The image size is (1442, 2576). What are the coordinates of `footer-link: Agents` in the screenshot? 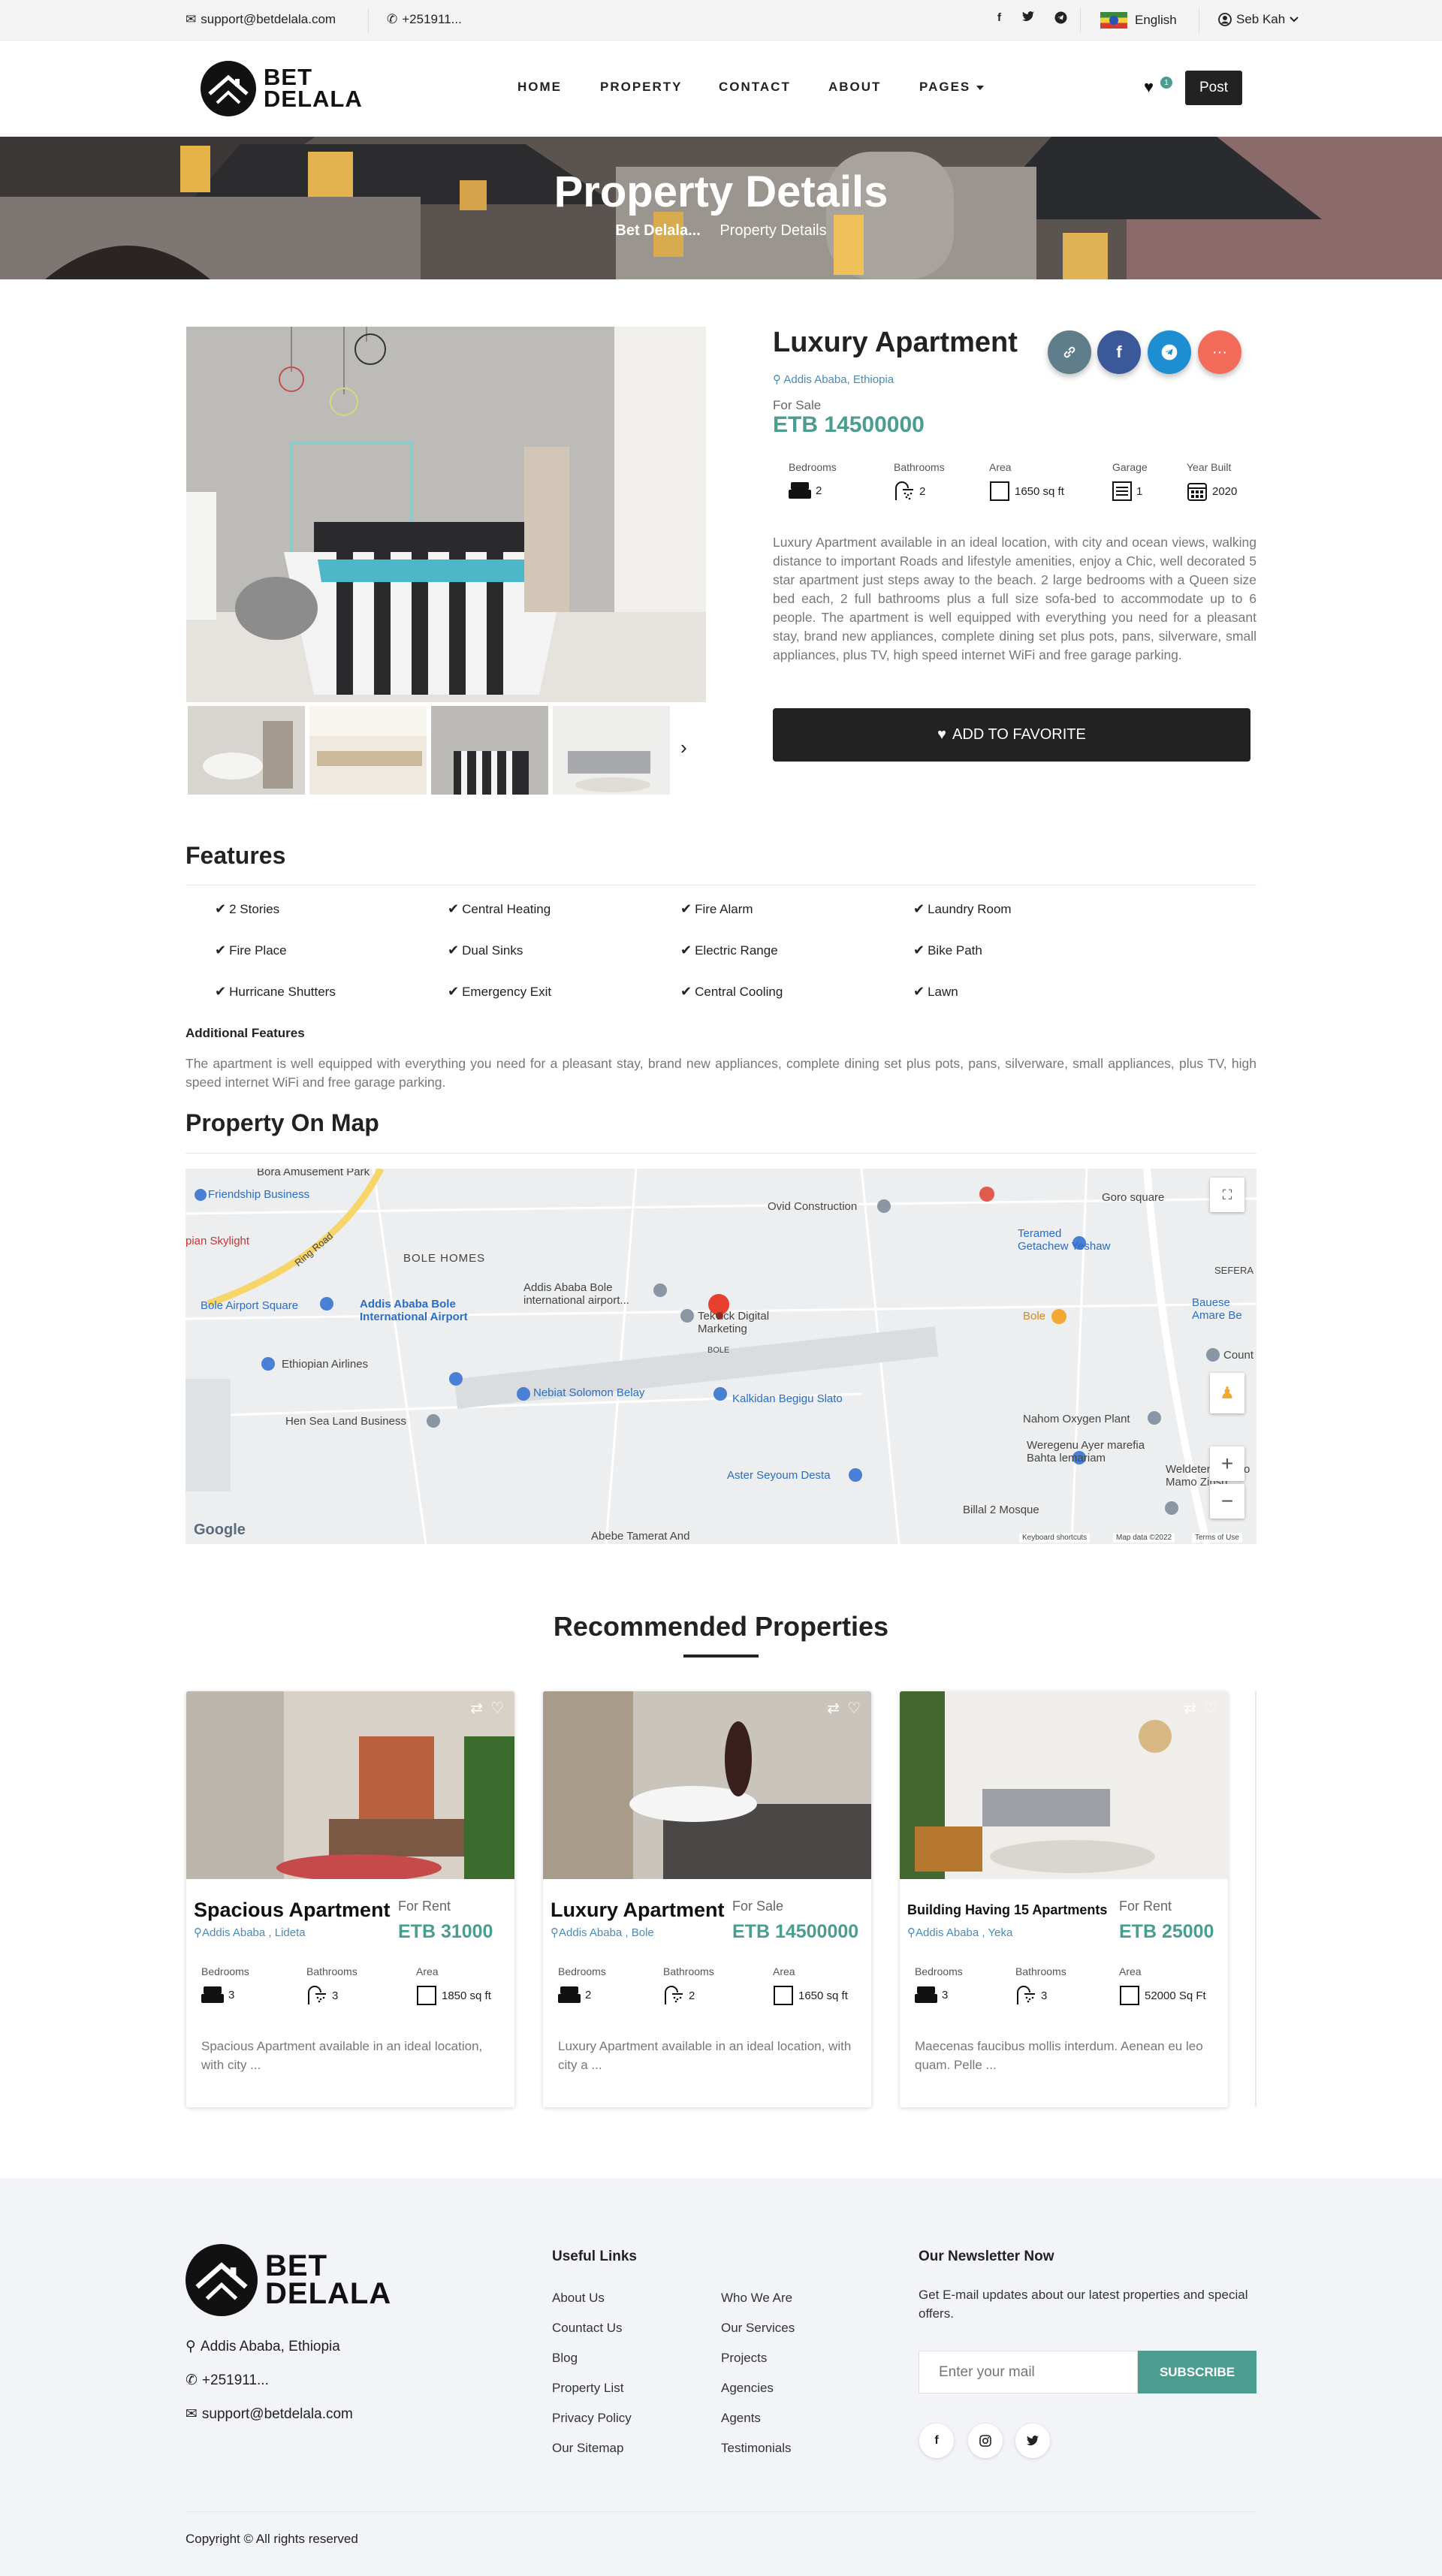 It's located at (741, 2418).